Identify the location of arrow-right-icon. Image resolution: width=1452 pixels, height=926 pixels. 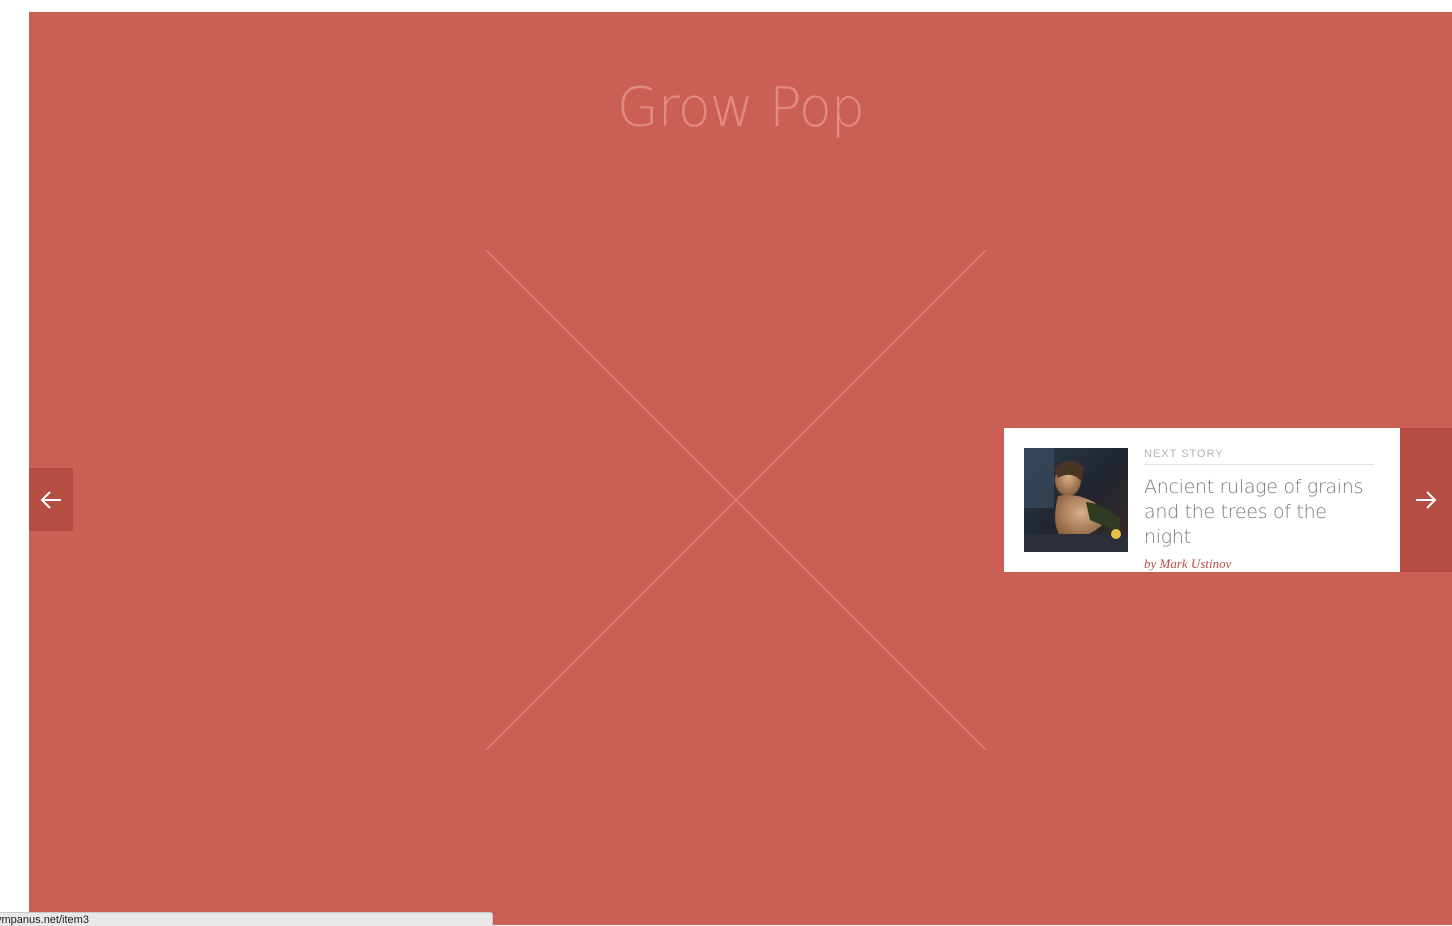
(1426, 500).